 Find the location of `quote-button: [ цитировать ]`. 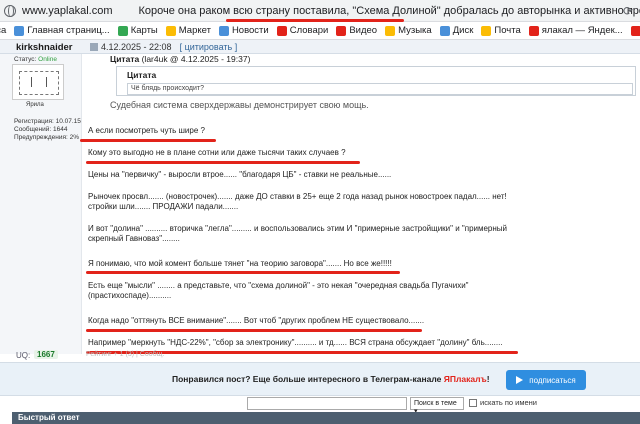

quote-button: [ цитировать ] is located at coordinates (209, 47).